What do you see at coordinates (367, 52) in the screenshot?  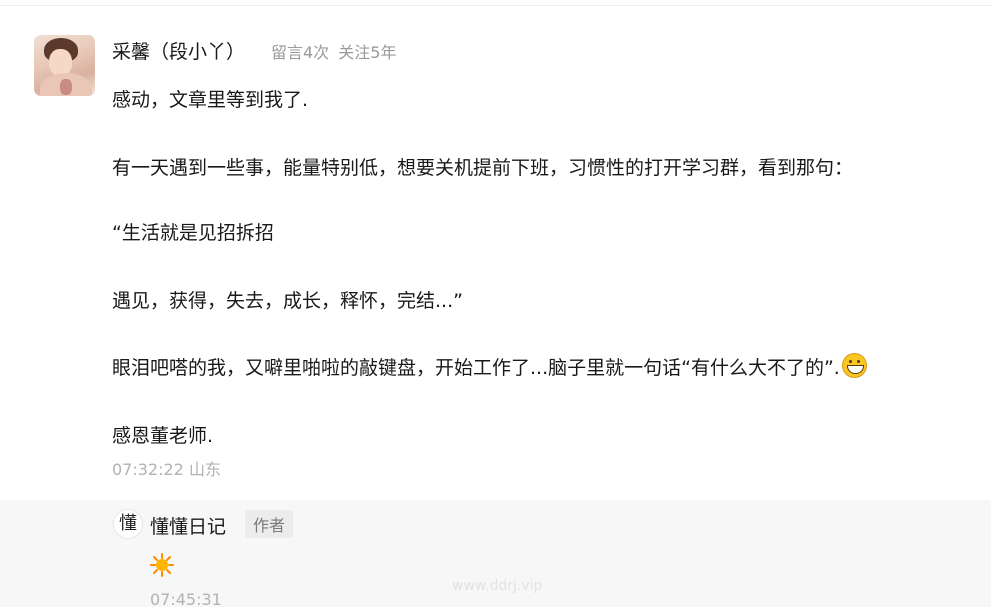 I see `follow-duration: 关注5年` at bounding box center [367, 52].